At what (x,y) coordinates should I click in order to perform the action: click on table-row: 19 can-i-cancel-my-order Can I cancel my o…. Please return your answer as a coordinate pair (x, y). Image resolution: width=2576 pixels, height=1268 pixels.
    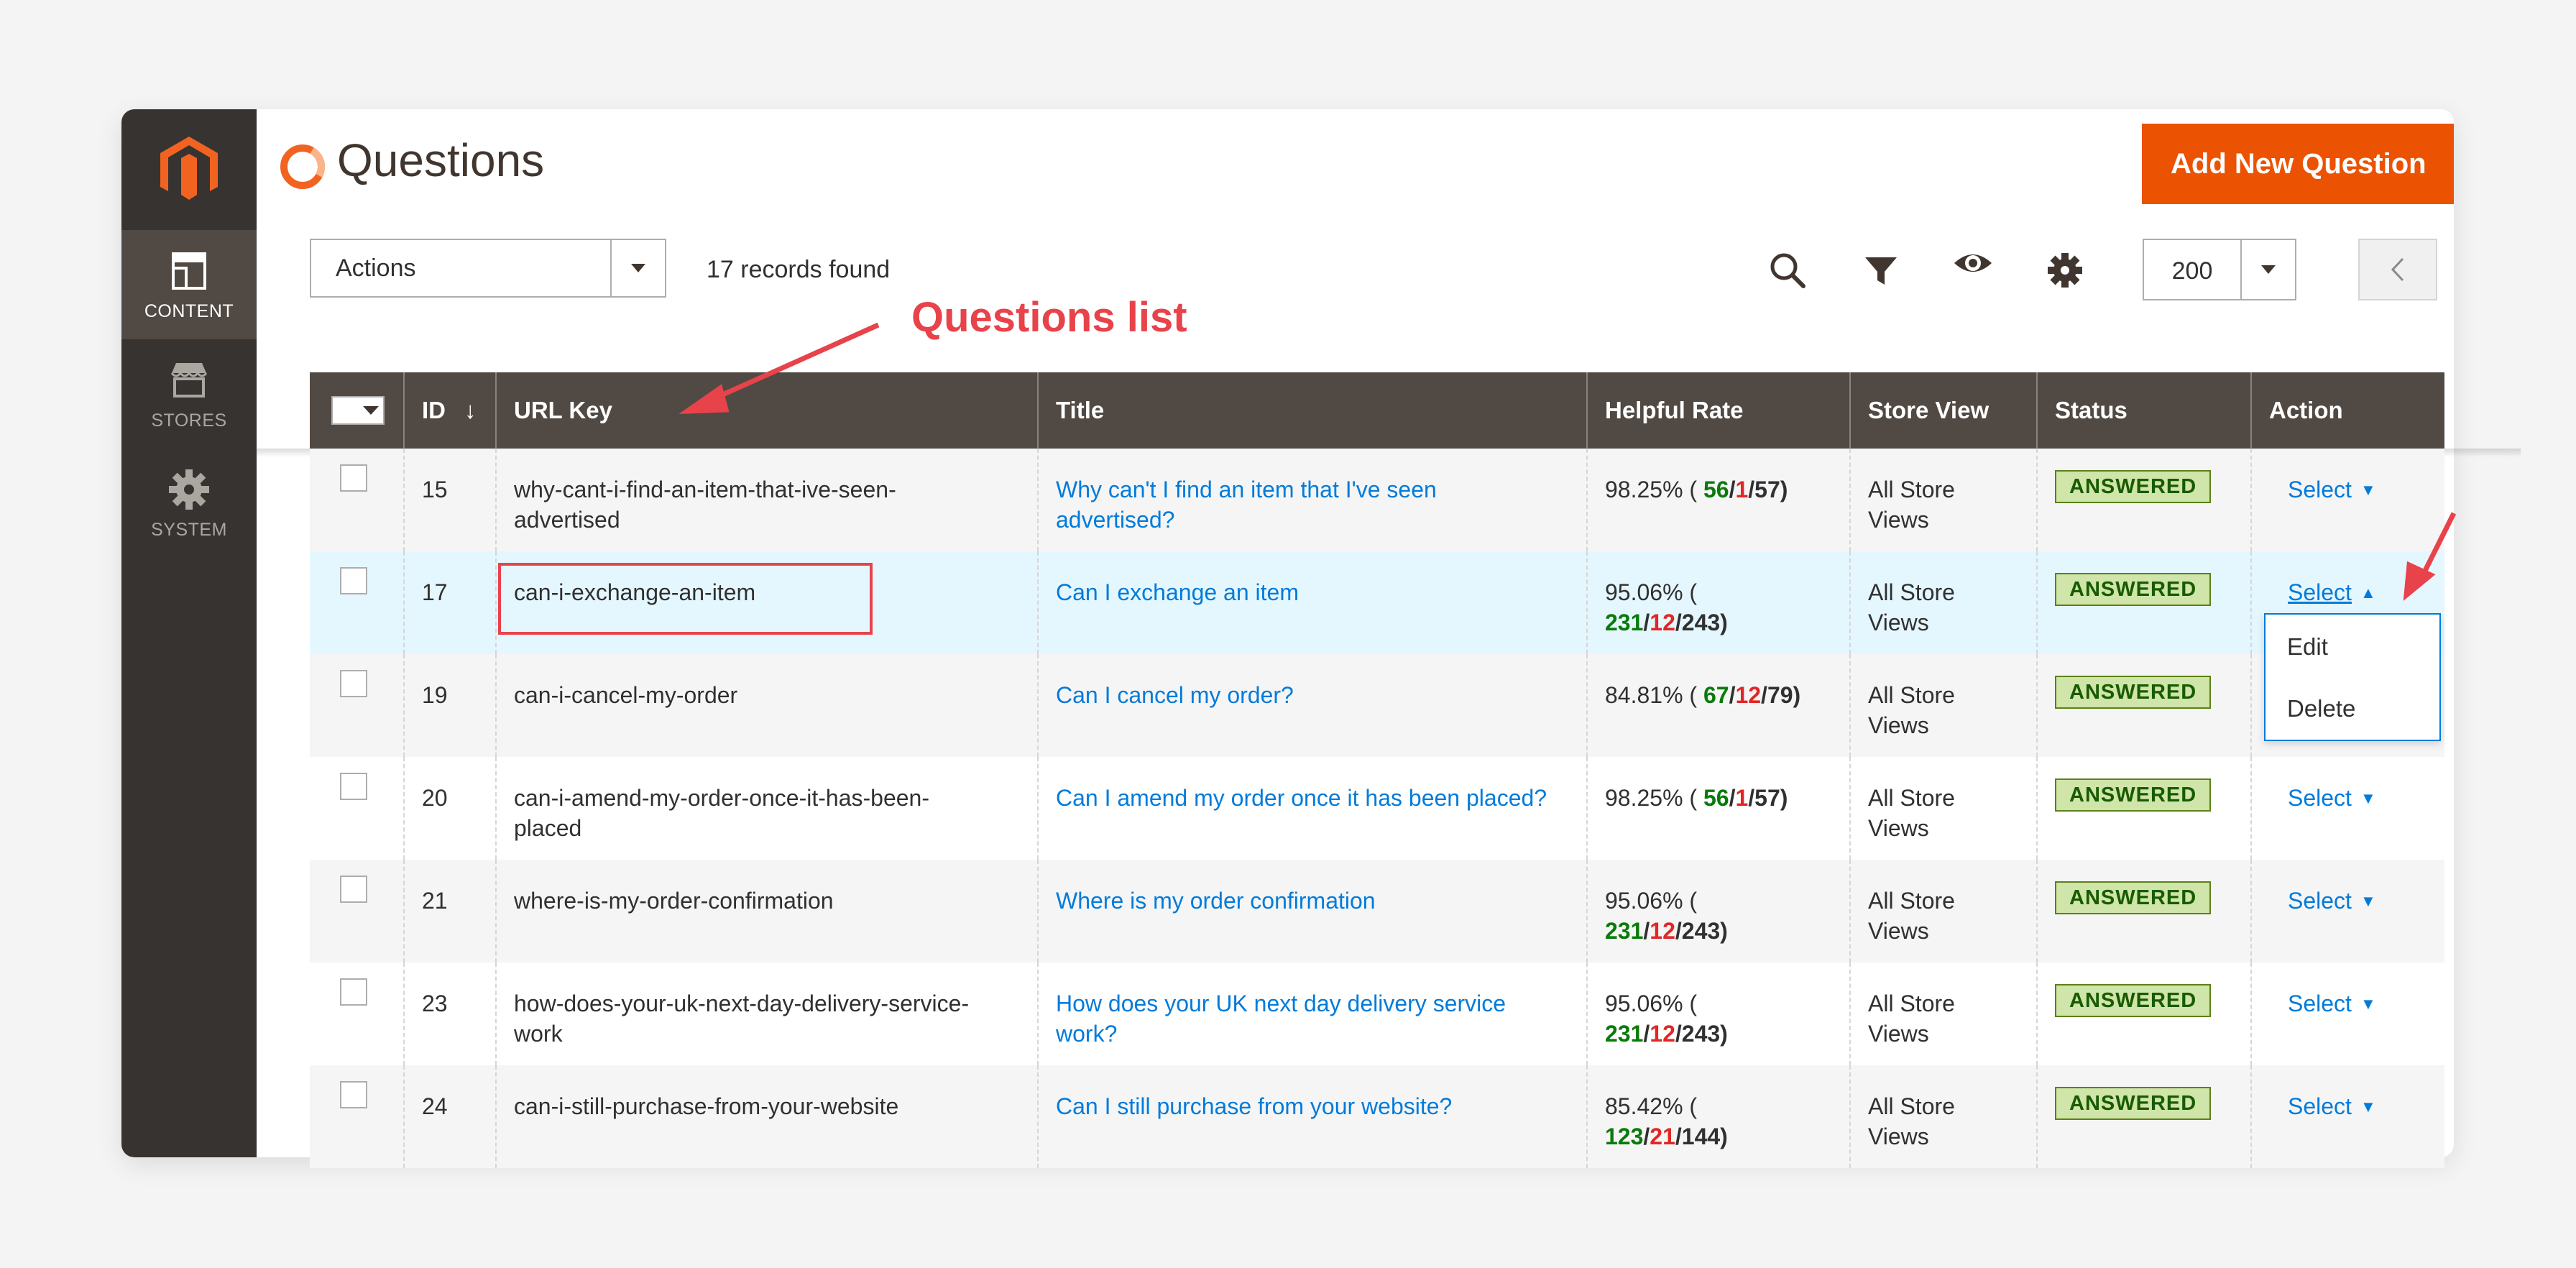
    Looking at the image, I should click on (1377, 705).